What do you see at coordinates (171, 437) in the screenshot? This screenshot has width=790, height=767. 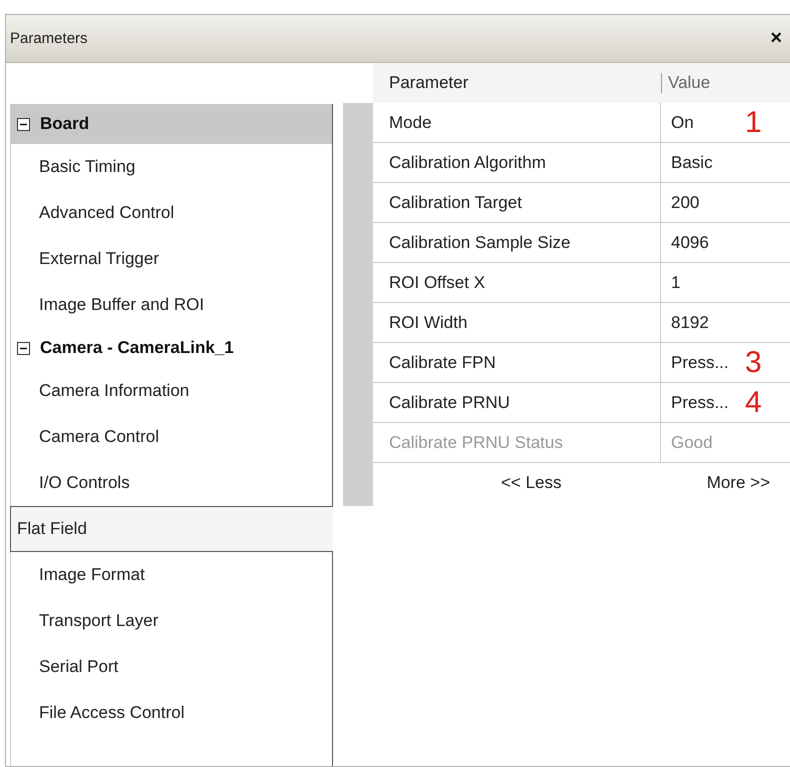 I see `sidebar-item: Camera Control` at bounding box center [171, 437].